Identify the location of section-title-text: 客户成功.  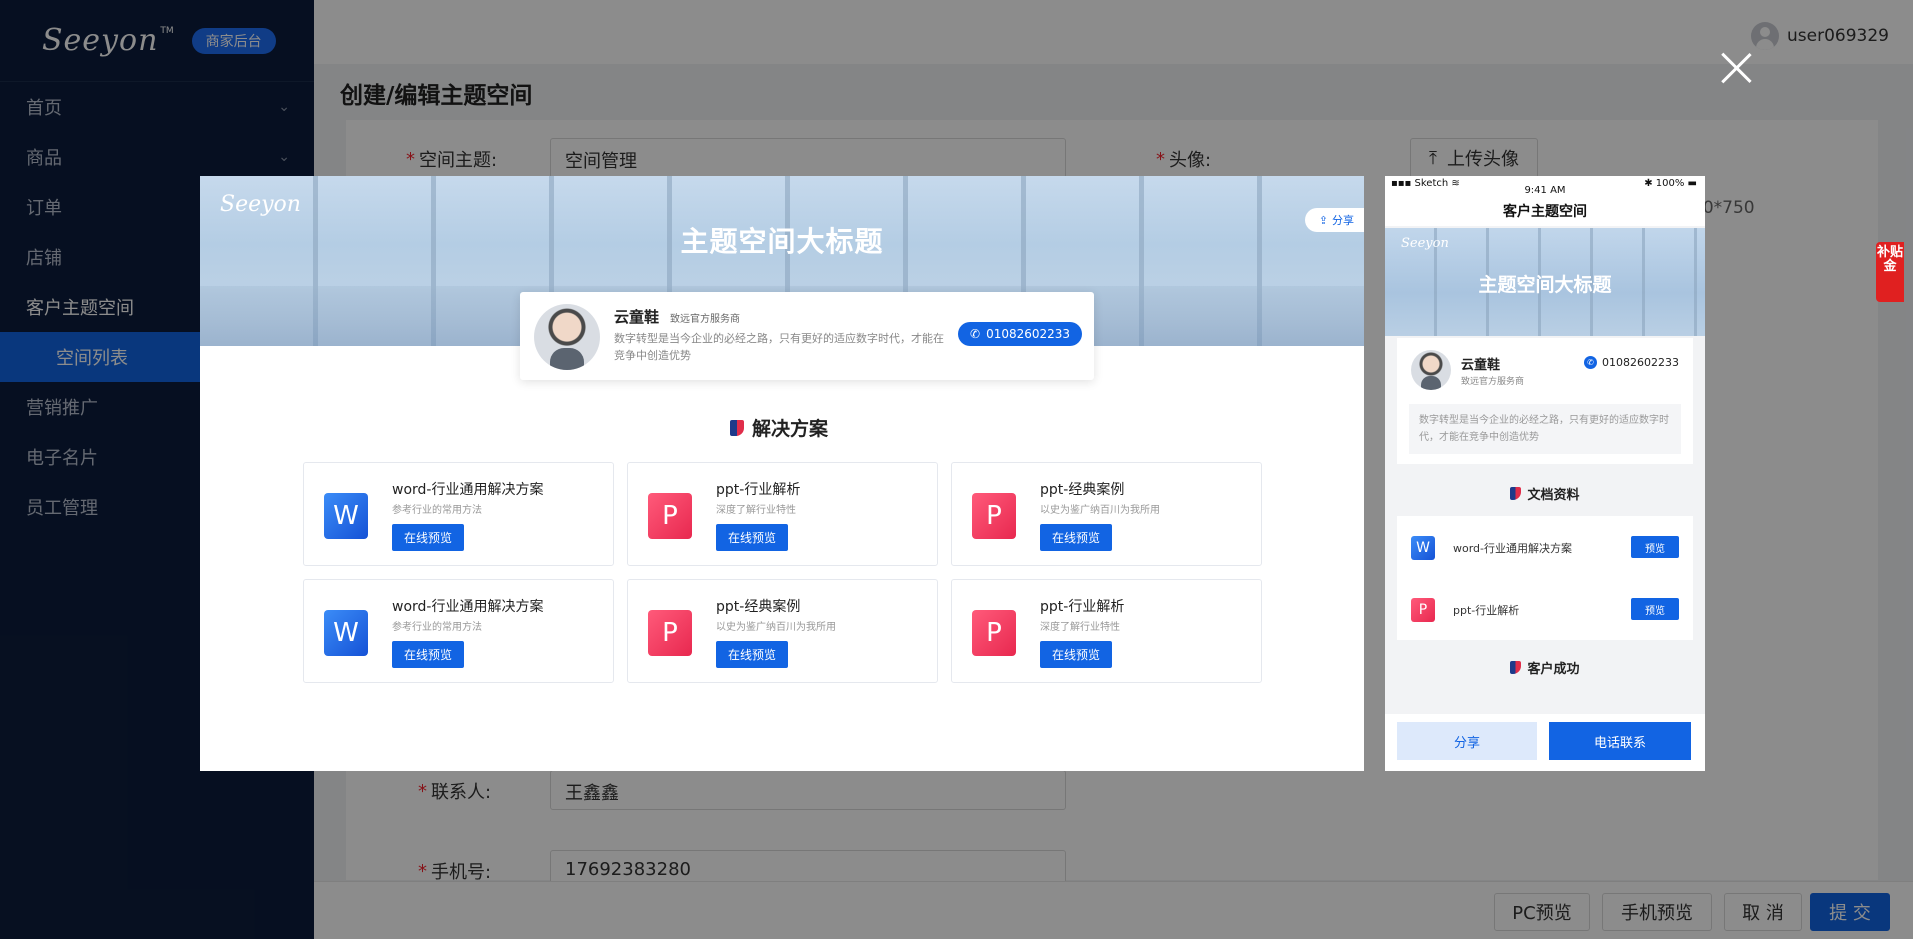
(1553, 669).